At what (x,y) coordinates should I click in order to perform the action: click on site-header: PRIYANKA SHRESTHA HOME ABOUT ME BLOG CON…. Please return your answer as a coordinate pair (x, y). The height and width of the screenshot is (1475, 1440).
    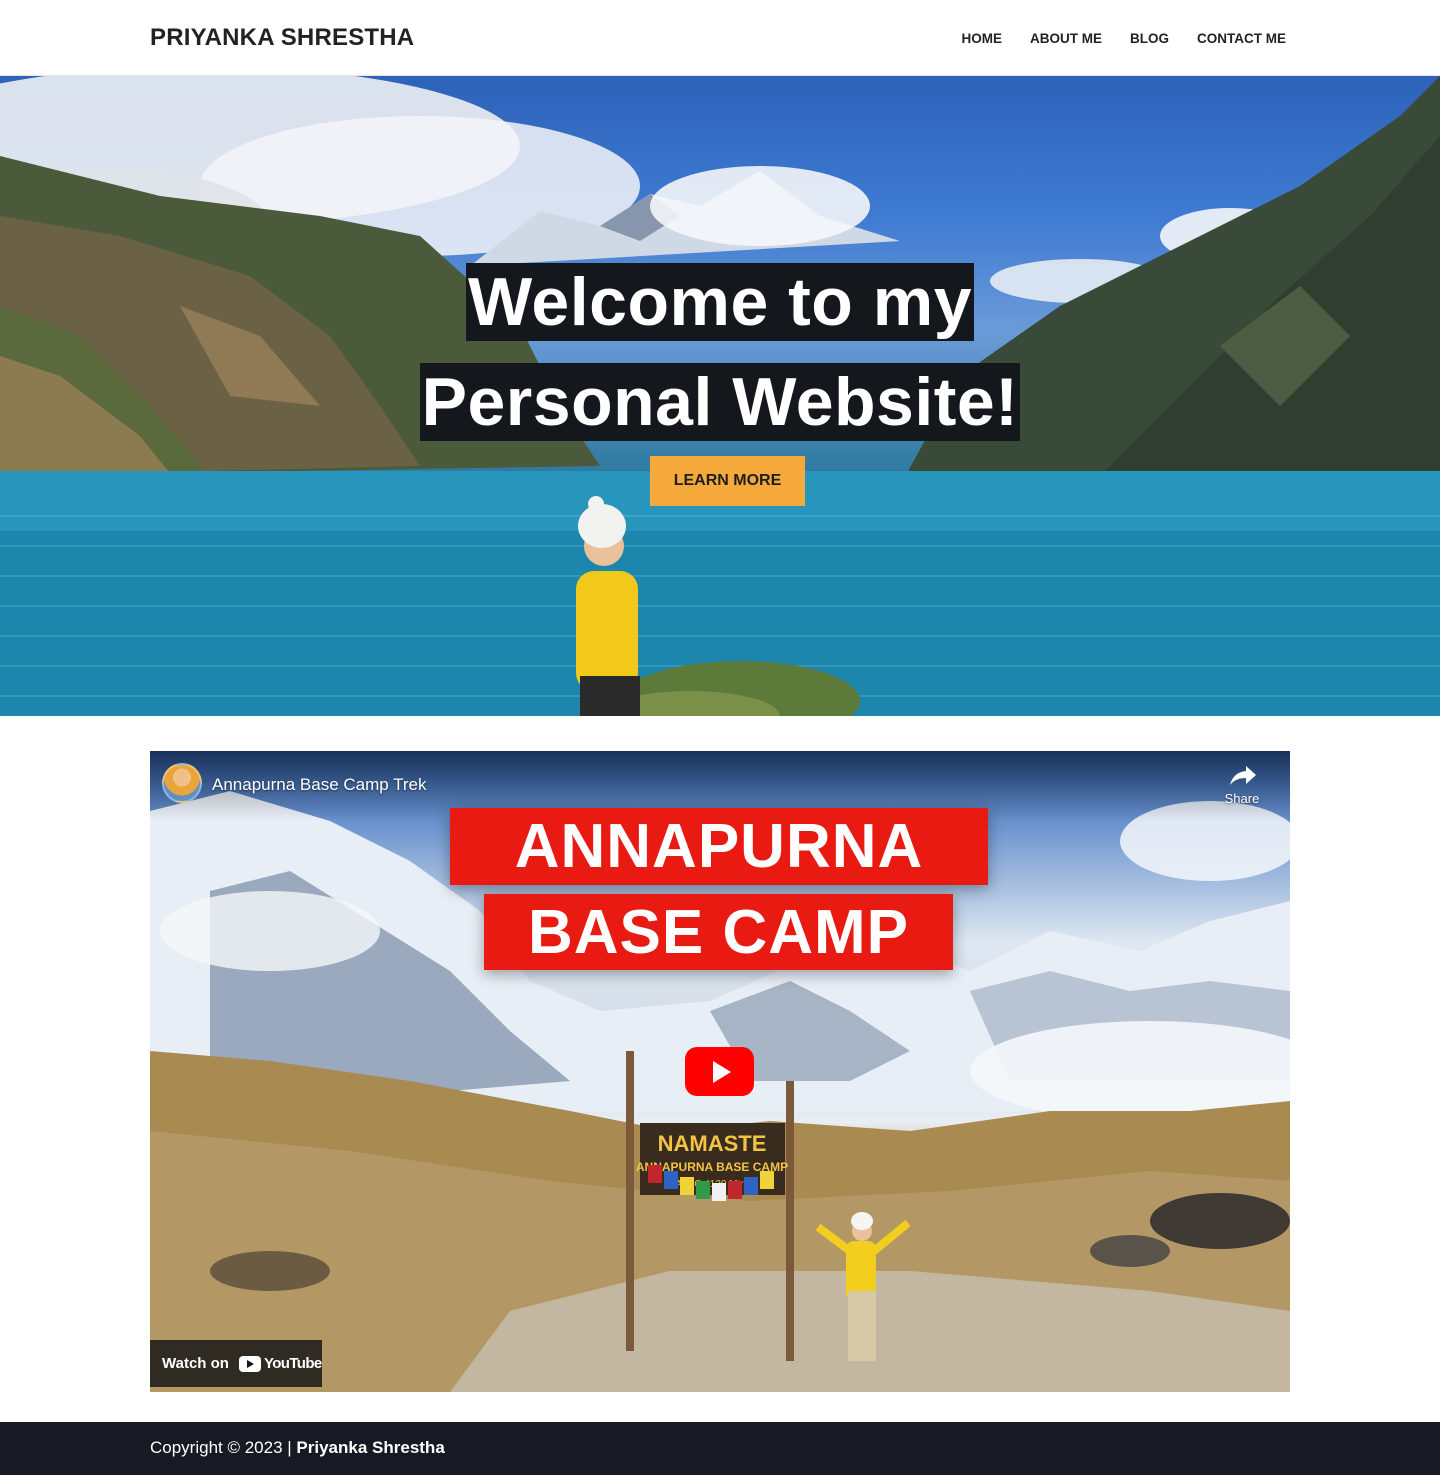
    Looking at the image, I should click on (720, 38).